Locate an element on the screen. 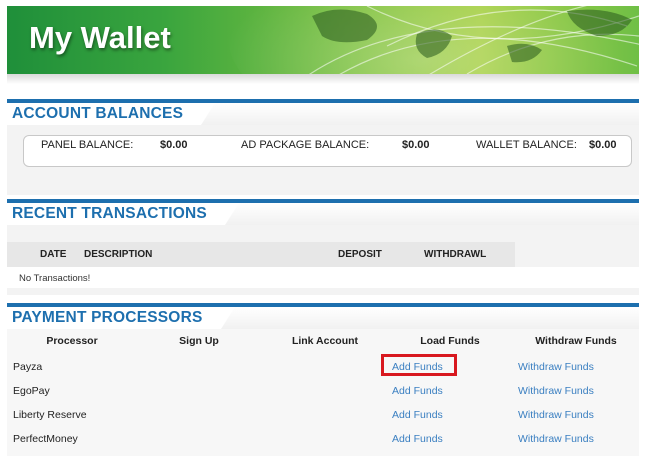 The width and height of the screenshot is (645, 456). payment-processors-title: PAYMENT PROCESSORS is located at coordinates (121, 318).